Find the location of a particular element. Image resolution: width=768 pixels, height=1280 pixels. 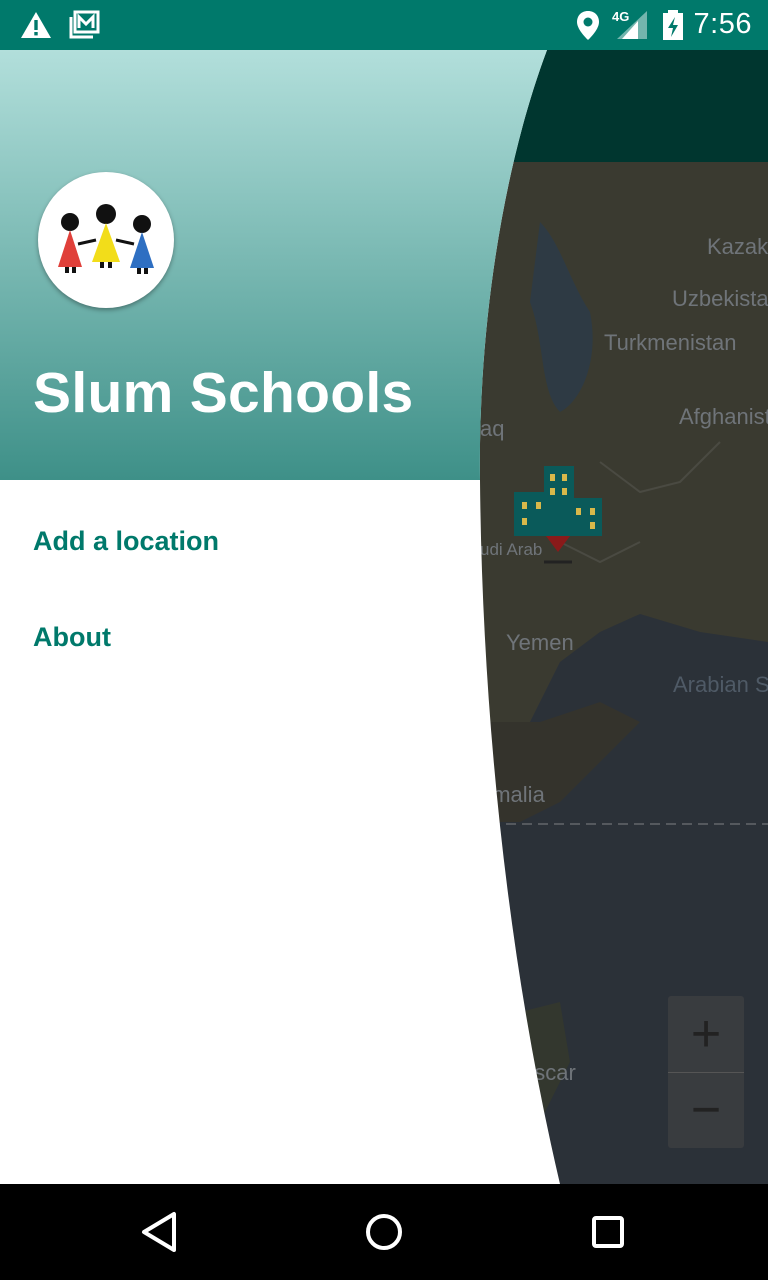

recents-icon is located at coordinates (608, 1232).